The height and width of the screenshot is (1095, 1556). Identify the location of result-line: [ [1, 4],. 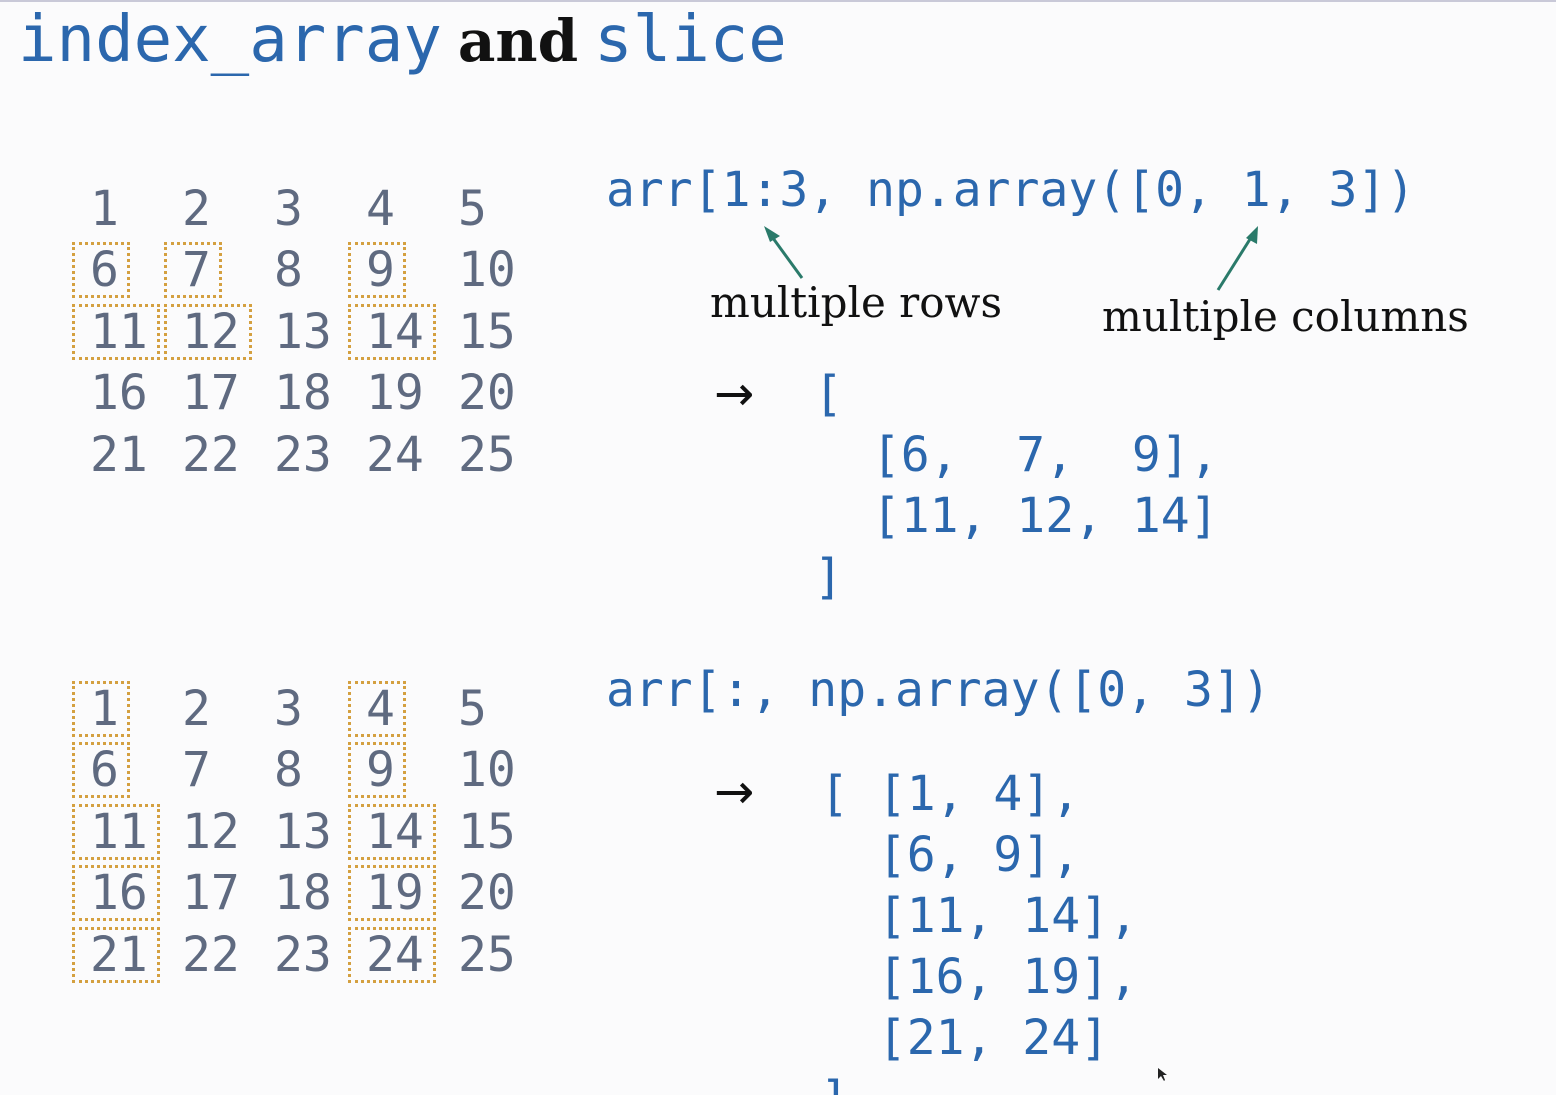
(950, 794).